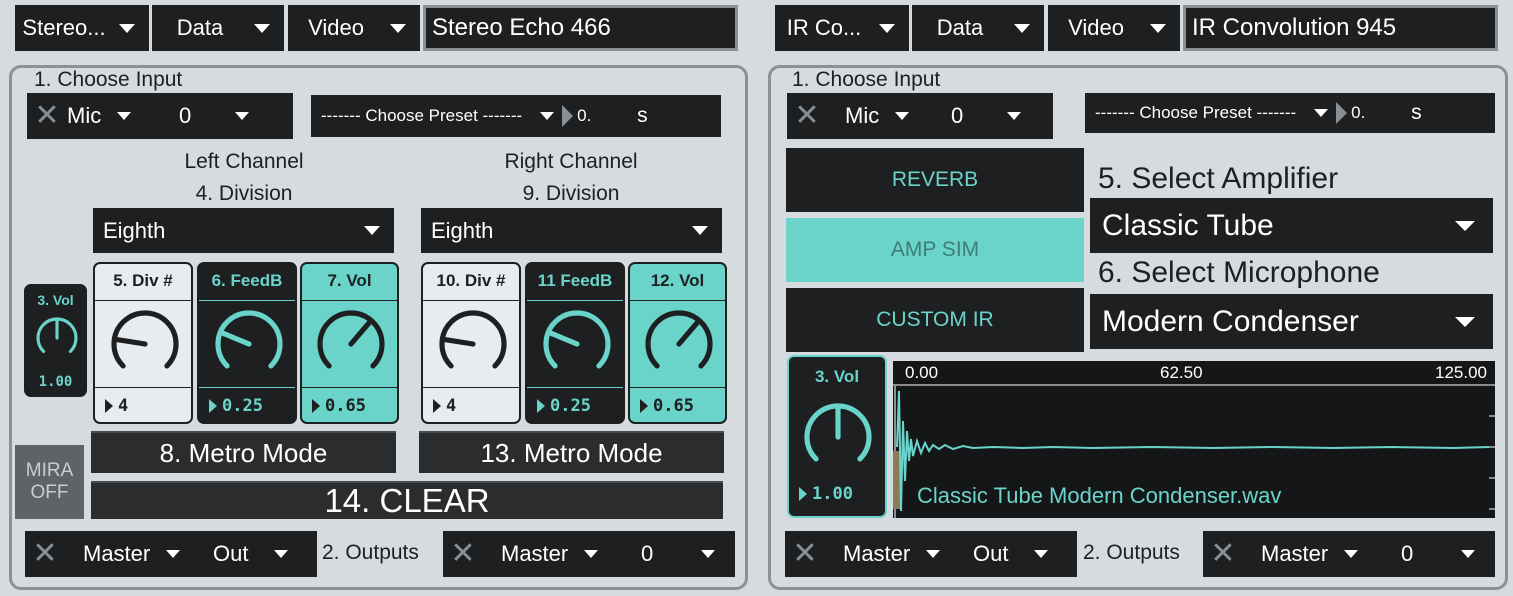 The image size is (1513, 596). I want to click on mira-line1: MIRA, so click(49, 470).